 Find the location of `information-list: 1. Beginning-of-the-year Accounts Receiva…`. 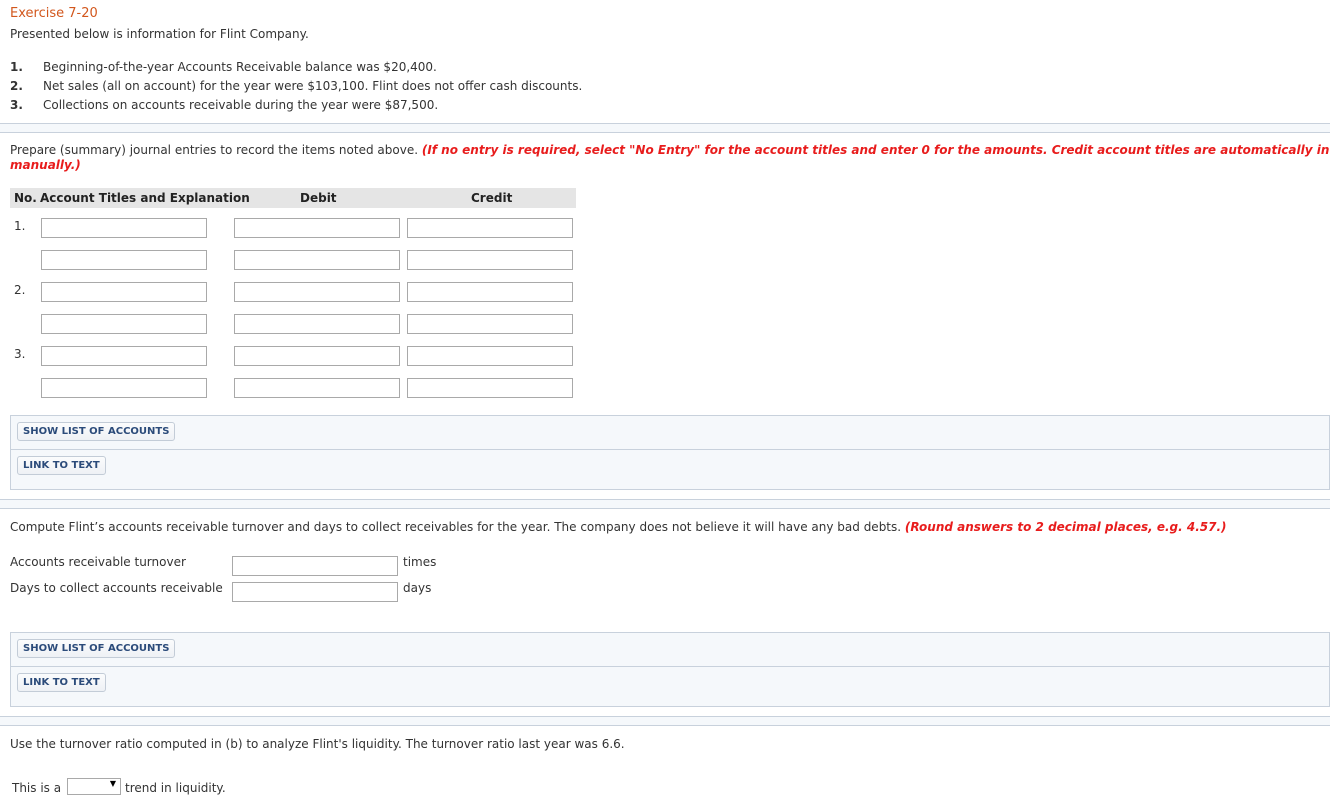

information-list: 1. Beginning-of-the-year Accounts Receiva… is located at coordinates (296, 86).